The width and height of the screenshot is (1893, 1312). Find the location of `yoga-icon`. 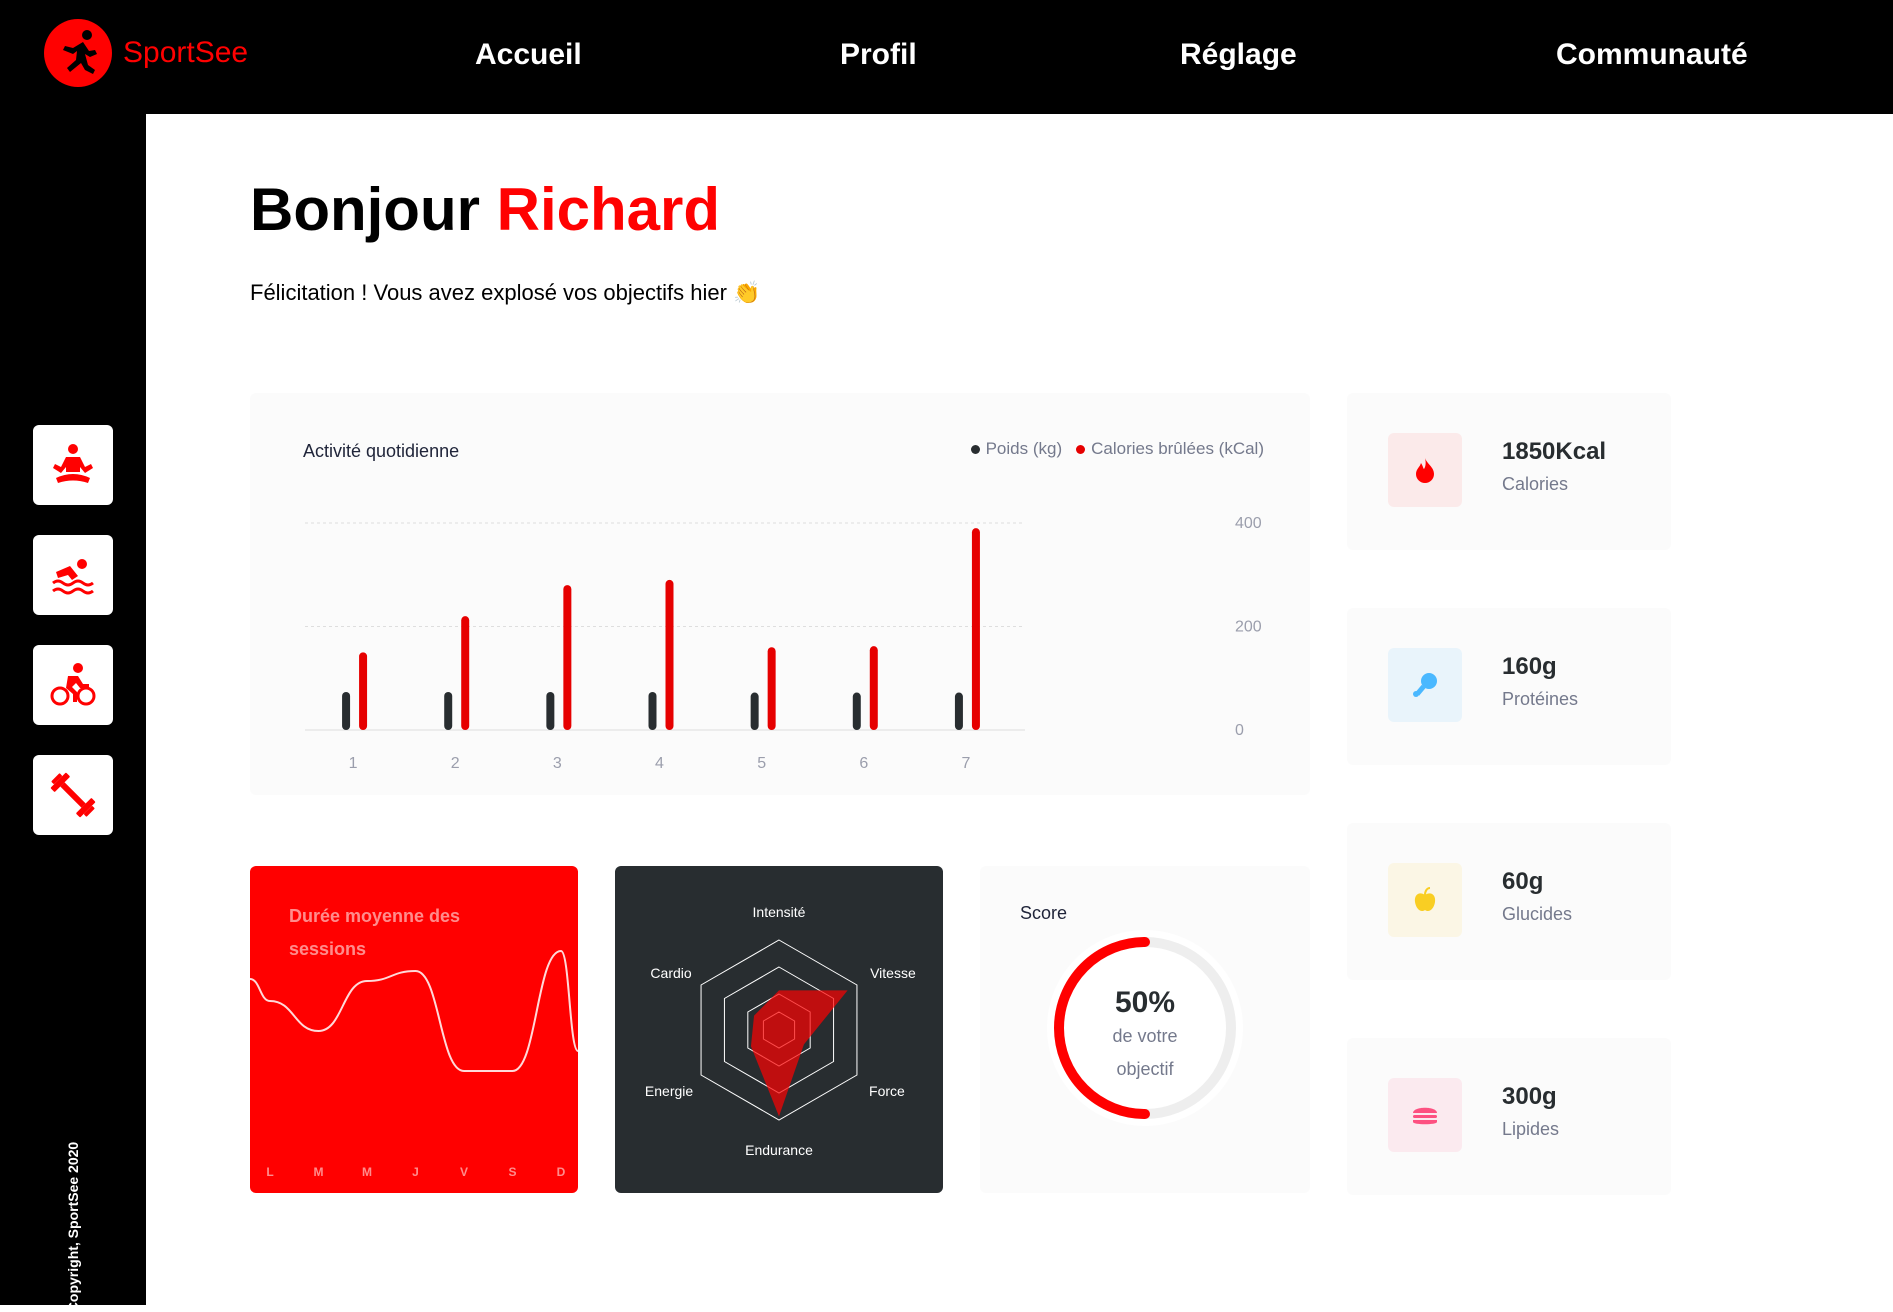

yoga-icon is located at coordinates (73, 463).